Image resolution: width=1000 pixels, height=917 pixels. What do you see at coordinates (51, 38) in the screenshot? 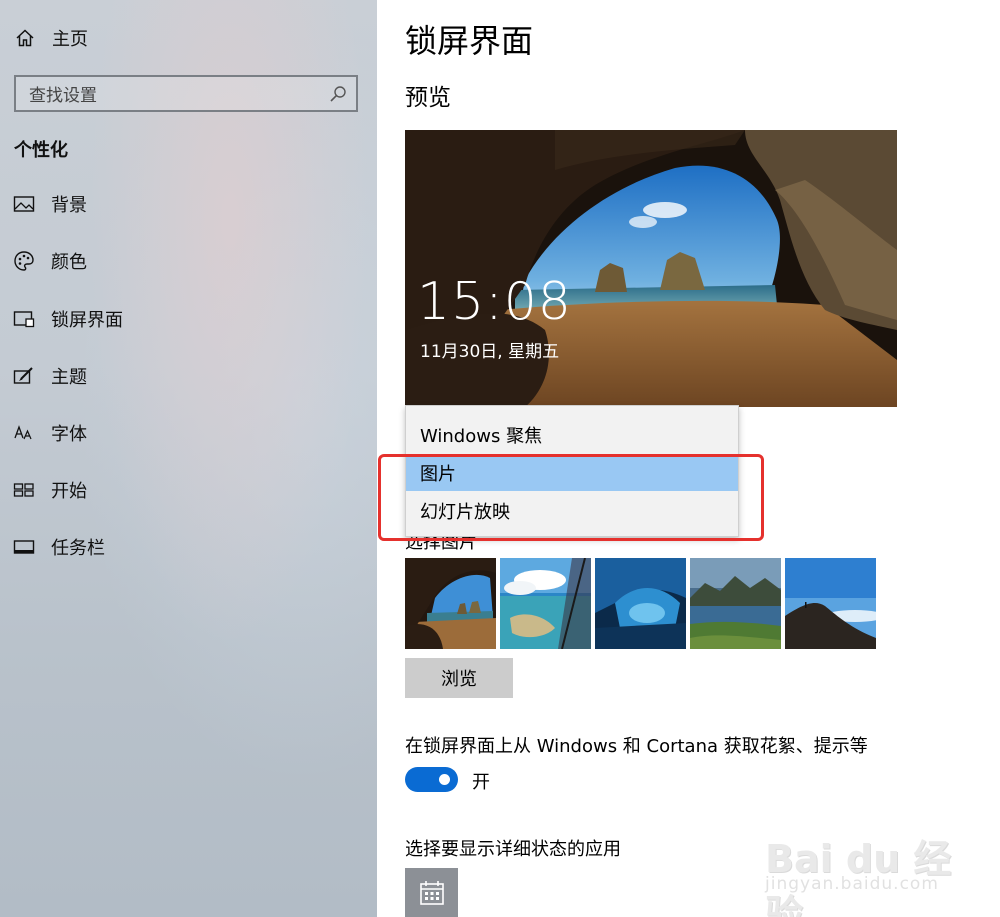
I see `nav-home: 主页` at bounding box center [51, 38].